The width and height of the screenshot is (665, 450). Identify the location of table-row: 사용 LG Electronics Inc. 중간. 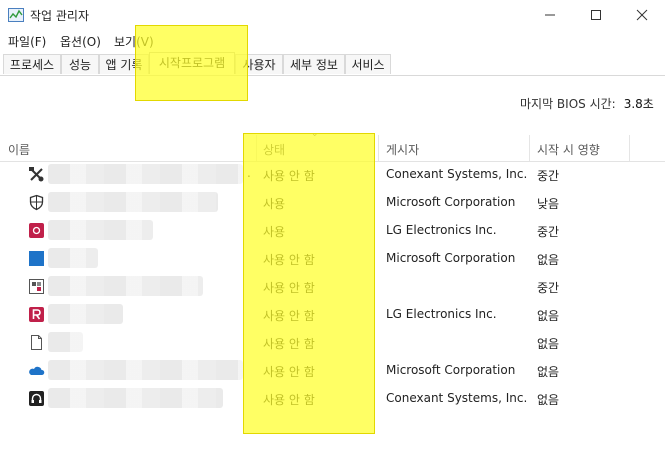
(332, 230).